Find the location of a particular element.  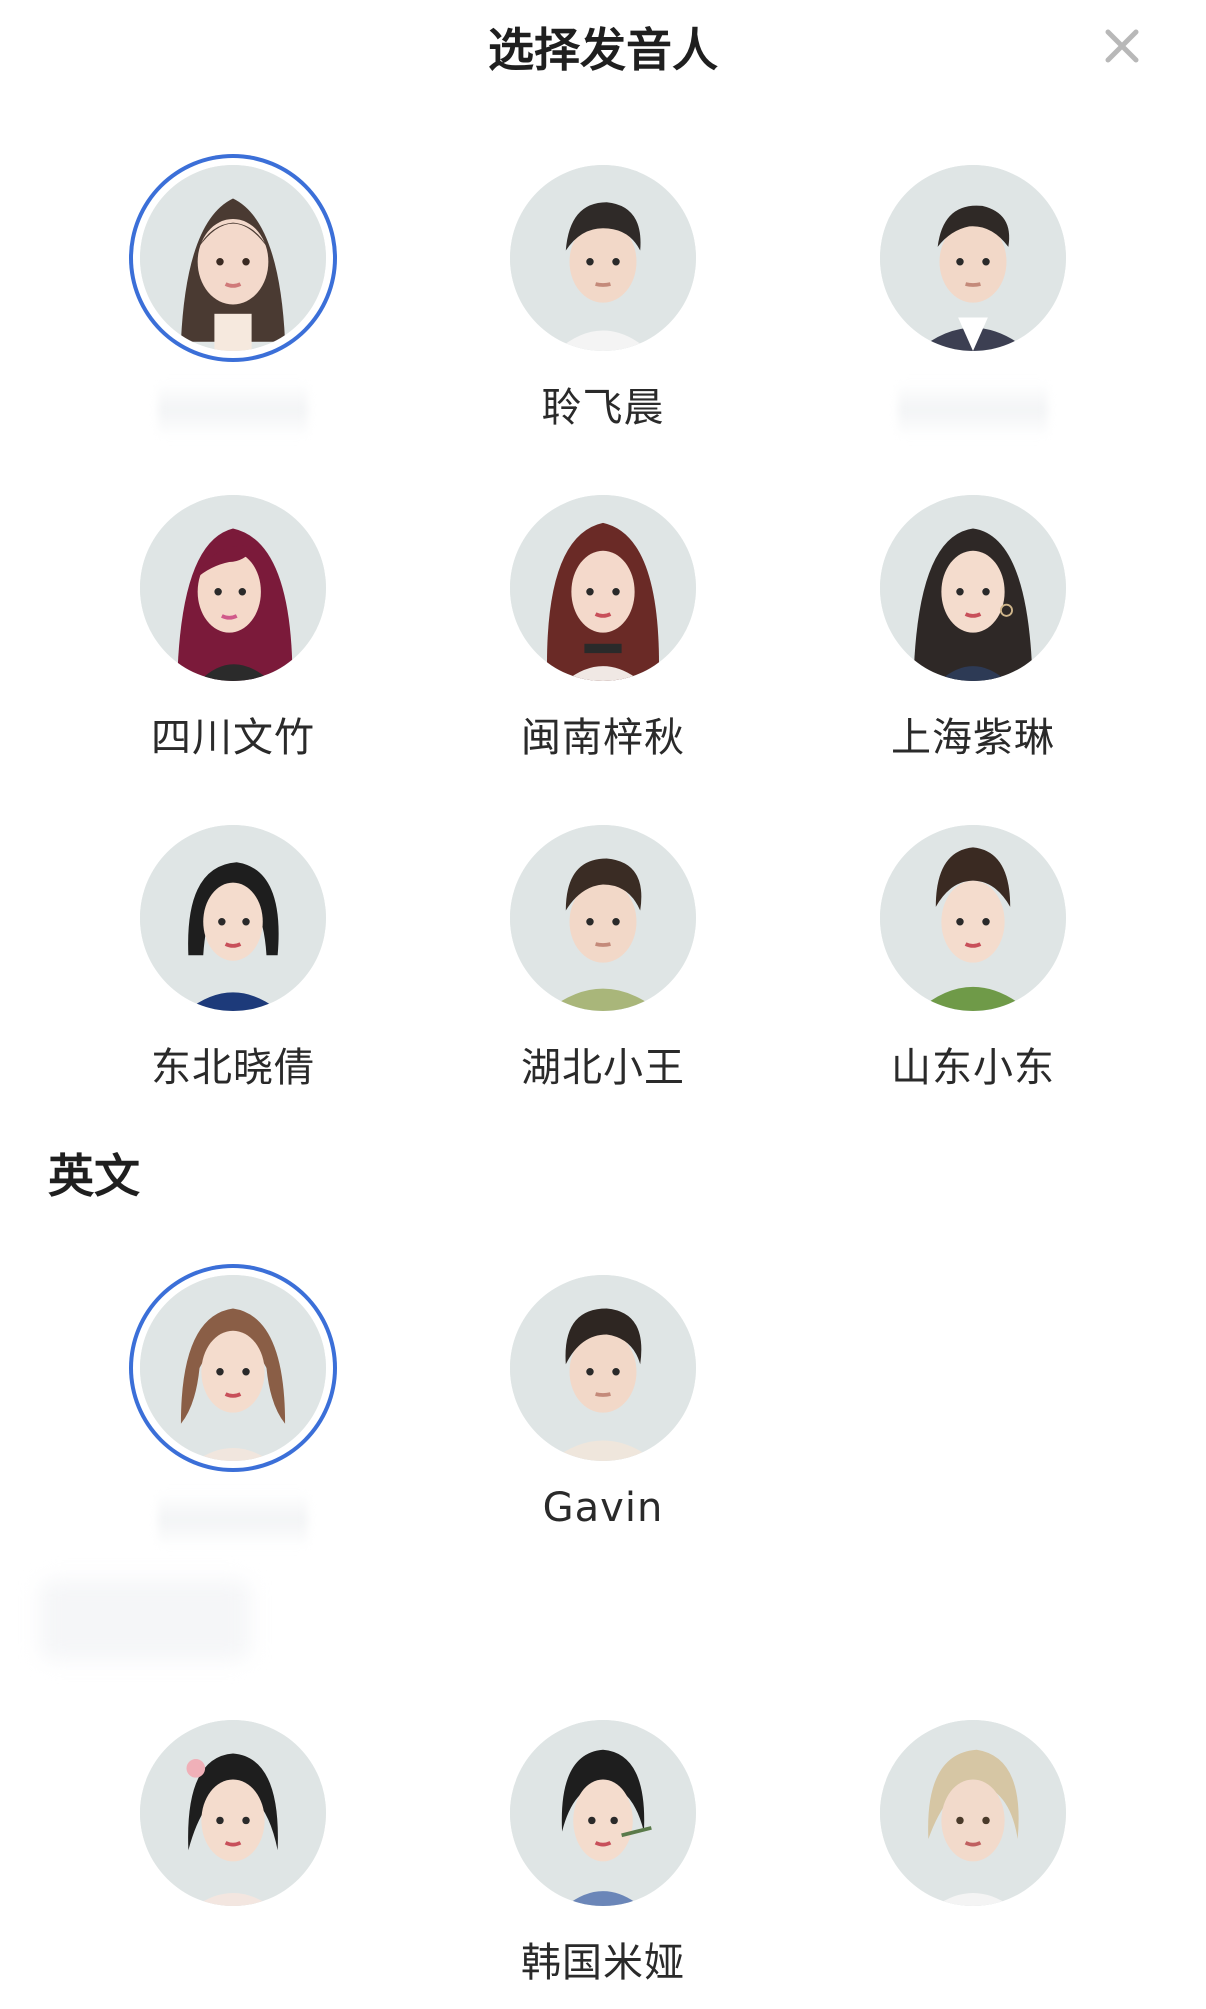

voice-item: 四川文竹 is located at coordinates (233, 635).